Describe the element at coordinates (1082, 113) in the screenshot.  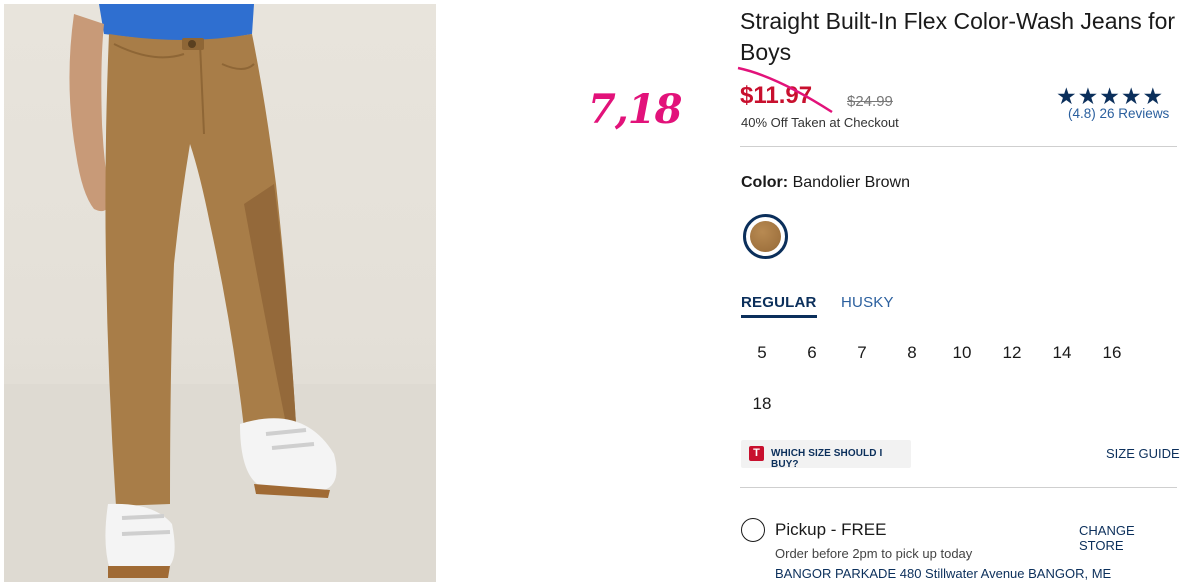
I see `rating-value: (4.8)` at that location.